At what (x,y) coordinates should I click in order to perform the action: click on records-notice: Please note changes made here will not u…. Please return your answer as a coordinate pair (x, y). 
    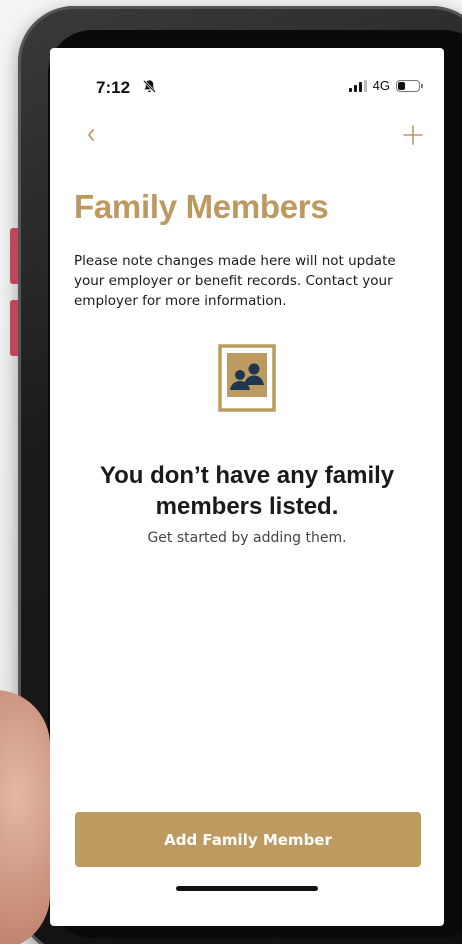
    Looking at the image, I should click on (235, 281).